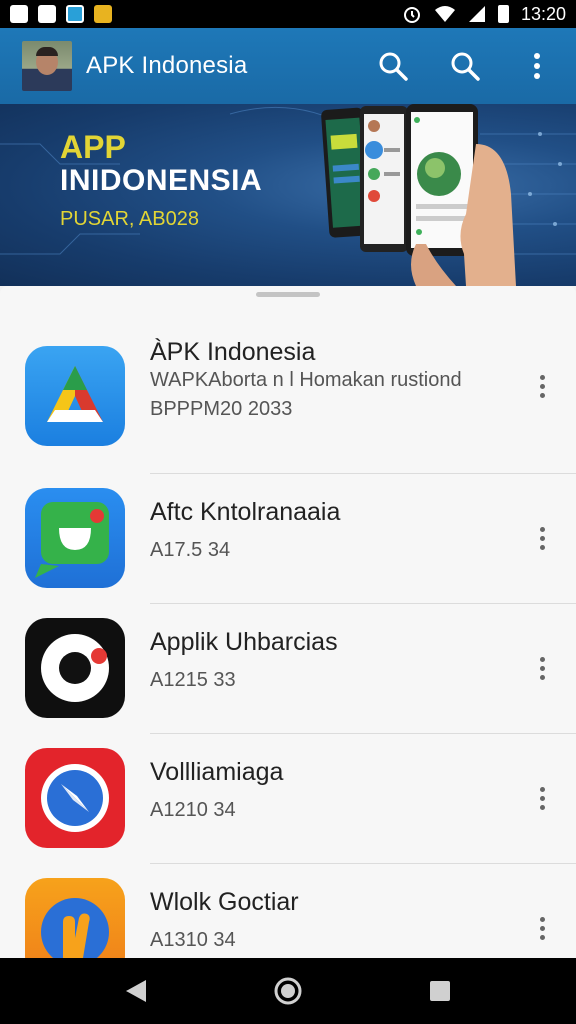 This screenshot has width=576, height=1024. Describe the element at coordinates (193, 940) in the screenshot. I see `app-version: A1310 34` at that location.